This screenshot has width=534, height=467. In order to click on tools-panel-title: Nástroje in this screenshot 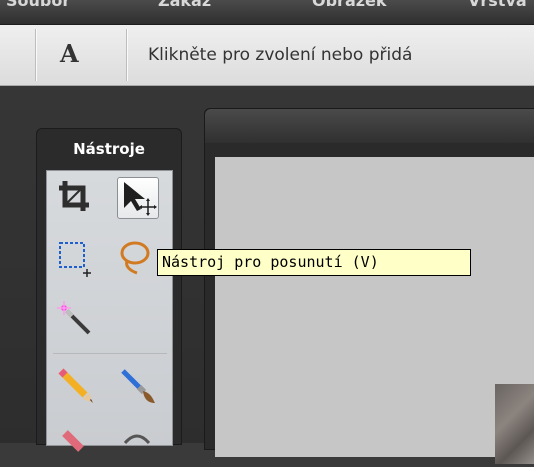, I will do `click(109, 149)`.